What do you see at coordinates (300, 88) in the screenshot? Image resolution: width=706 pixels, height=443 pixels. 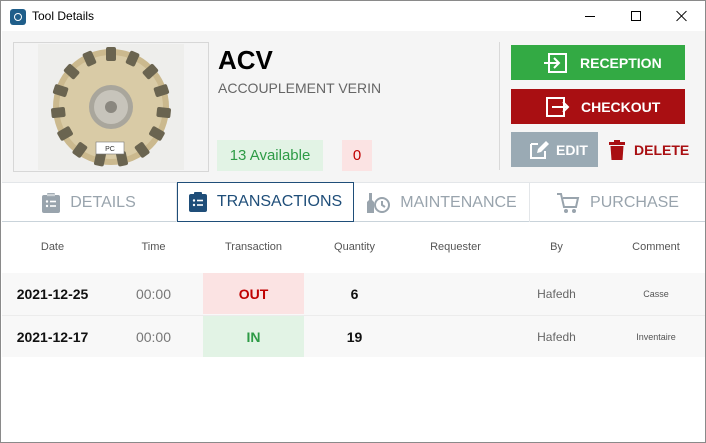 I see `tool-description: ACCOUPLEMENT VERIN` at bounding box center [300, 88].